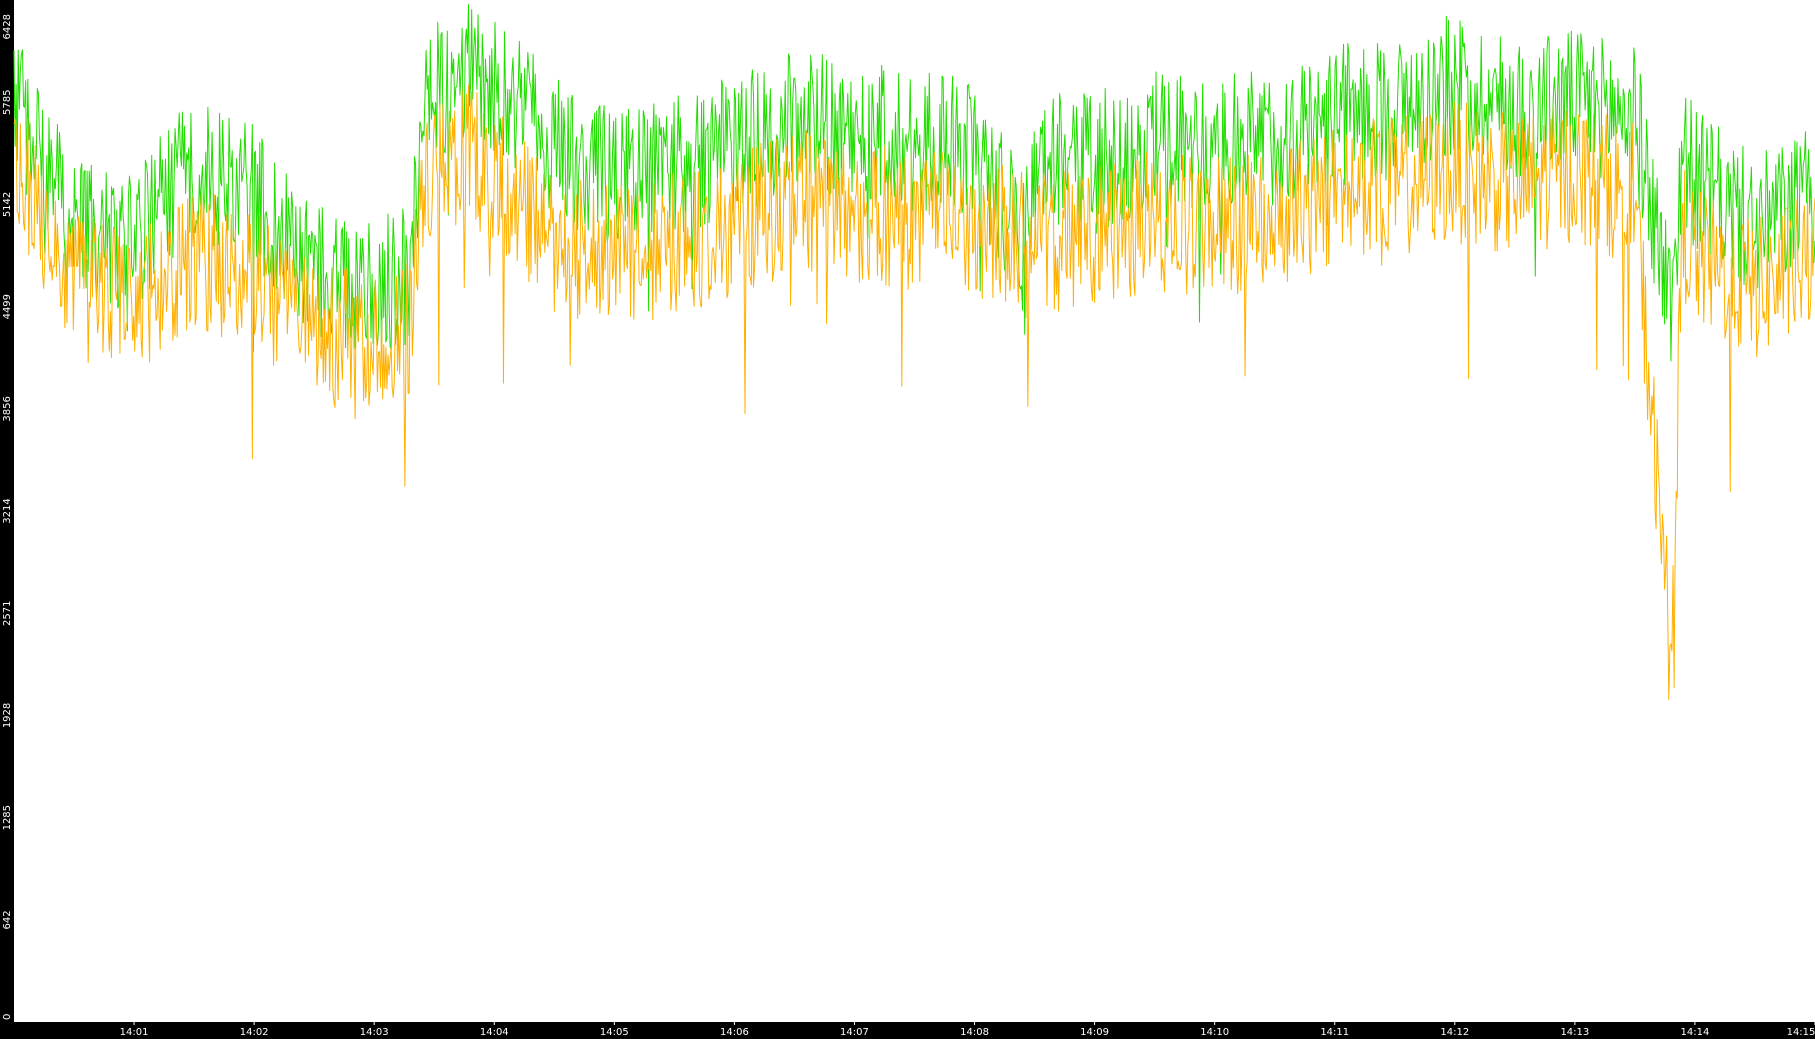 Image resolution: width=1815 pixels, height=1039 pixels. I want to click on y-tick-label: 0, so click(7, 1017).